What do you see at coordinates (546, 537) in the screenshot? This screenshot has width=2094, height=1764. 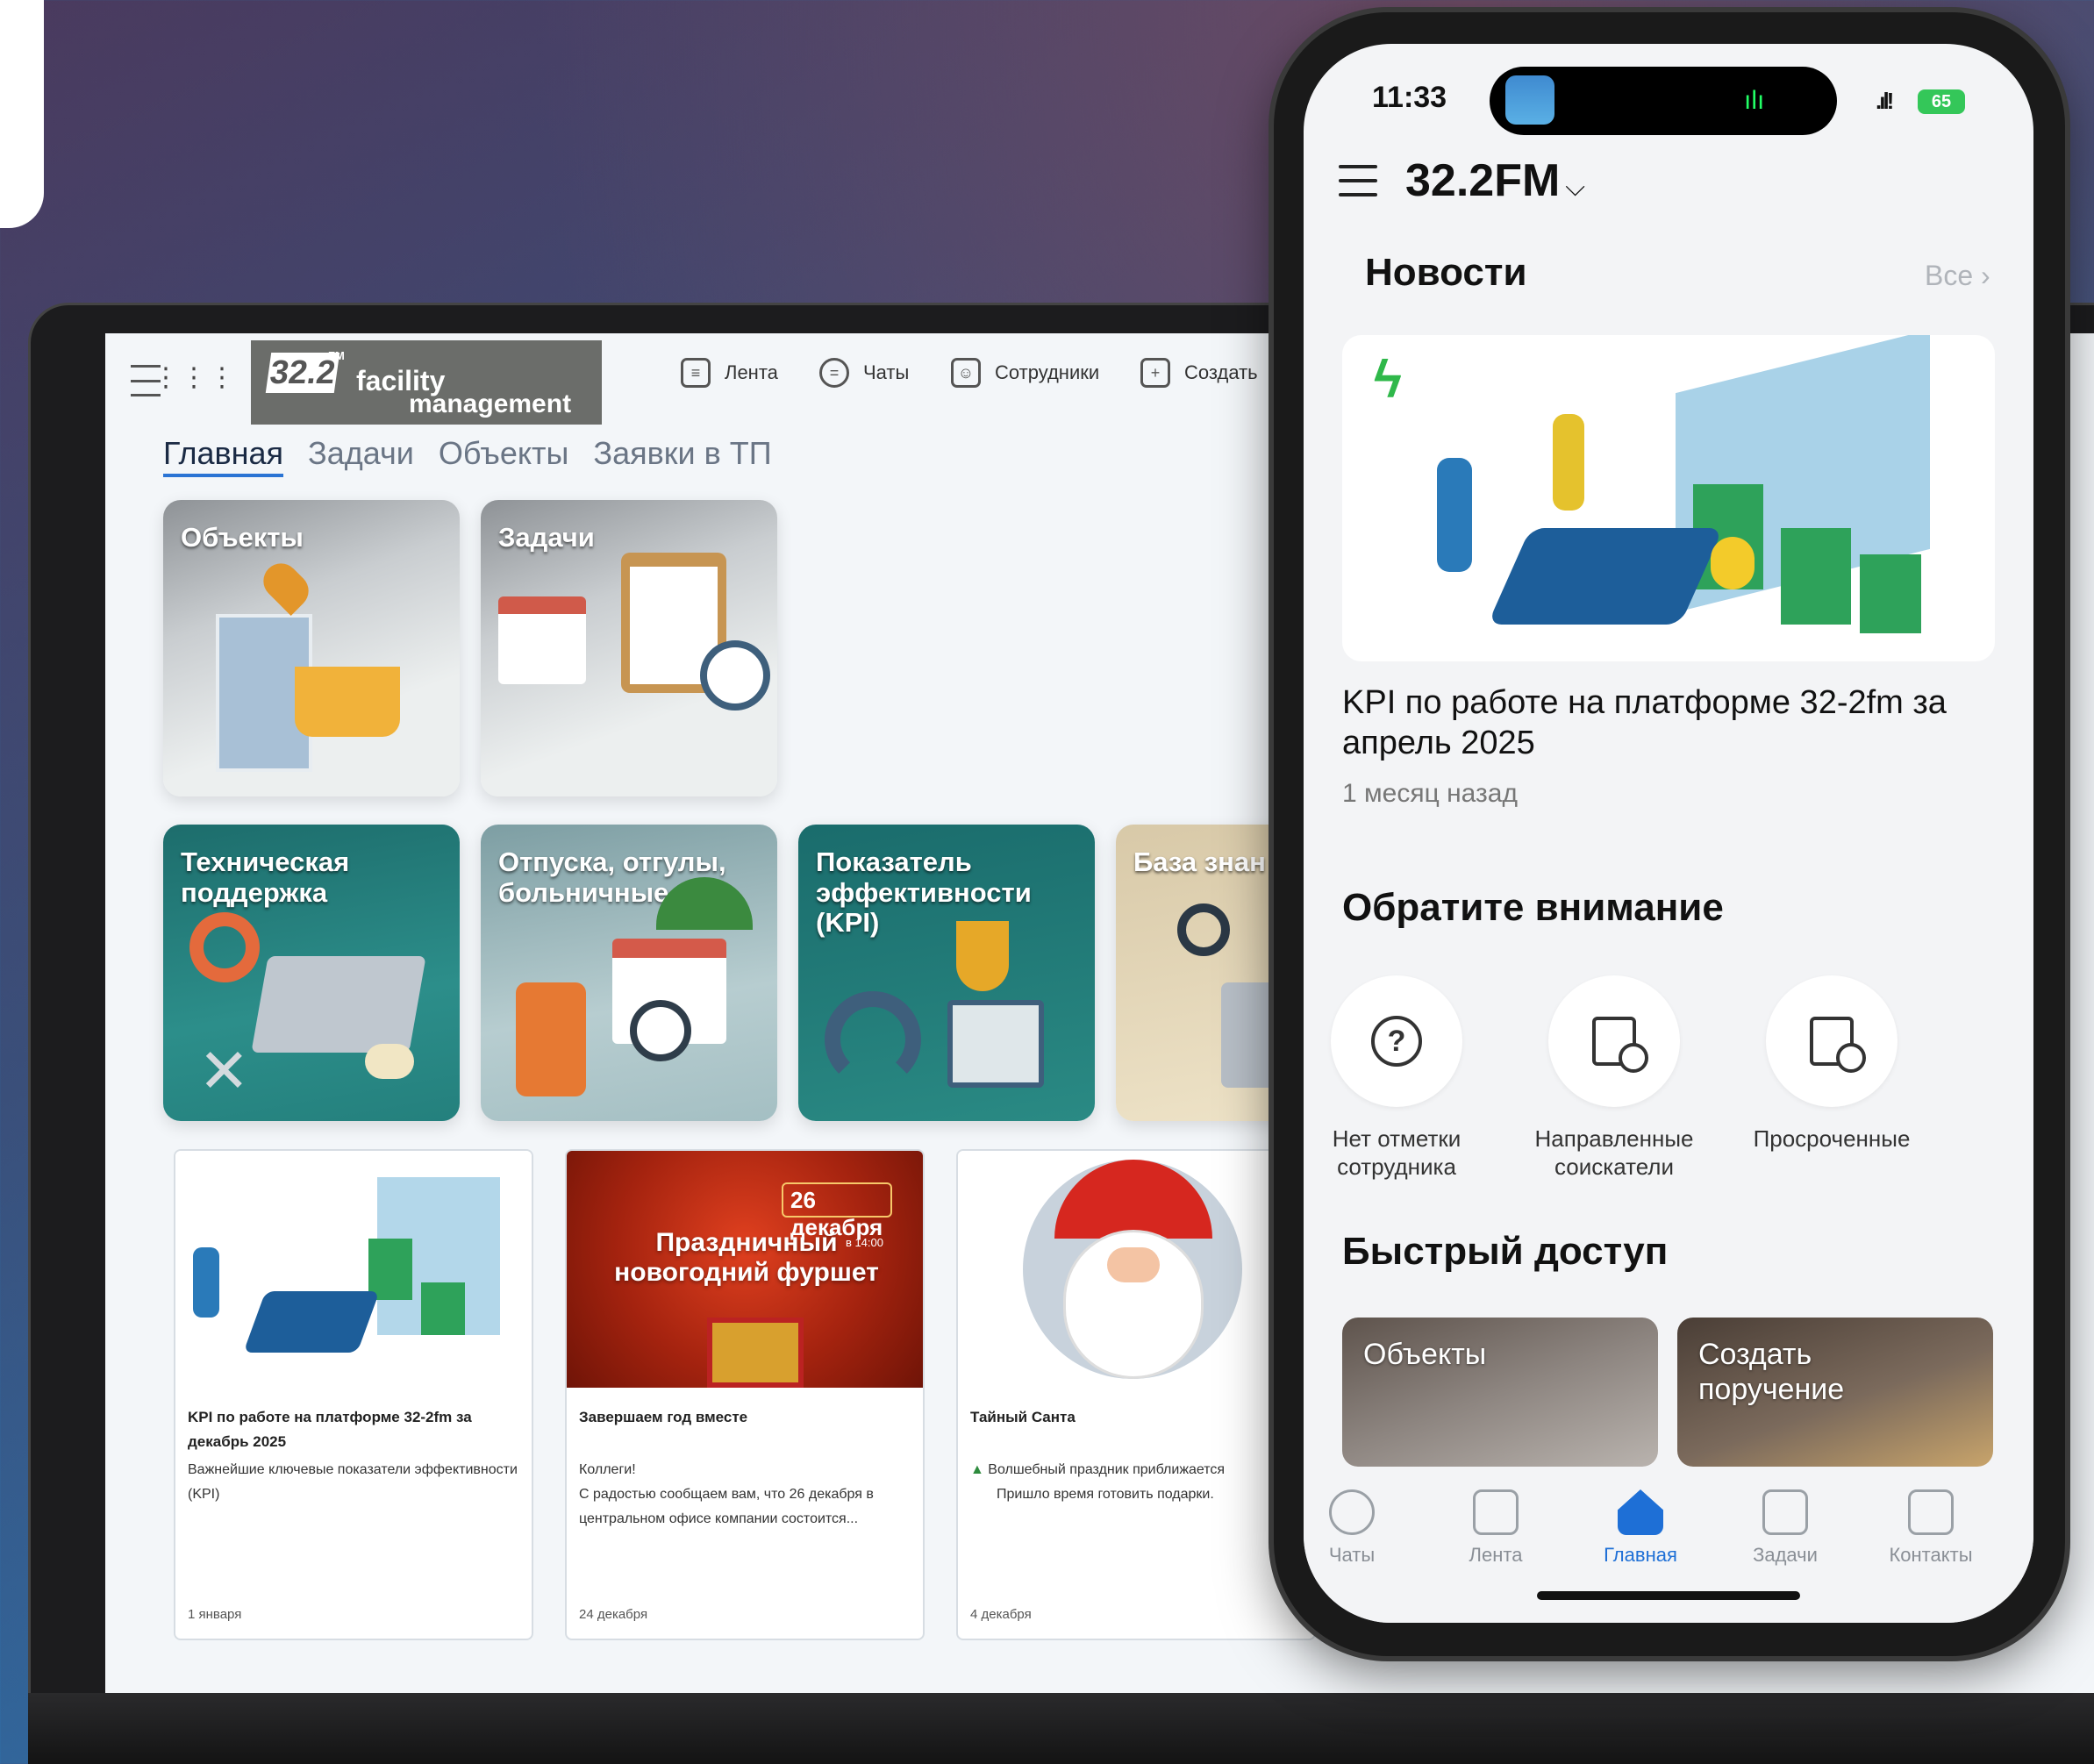 I see `card-title: Задачи` at bounding box center [546, 537].